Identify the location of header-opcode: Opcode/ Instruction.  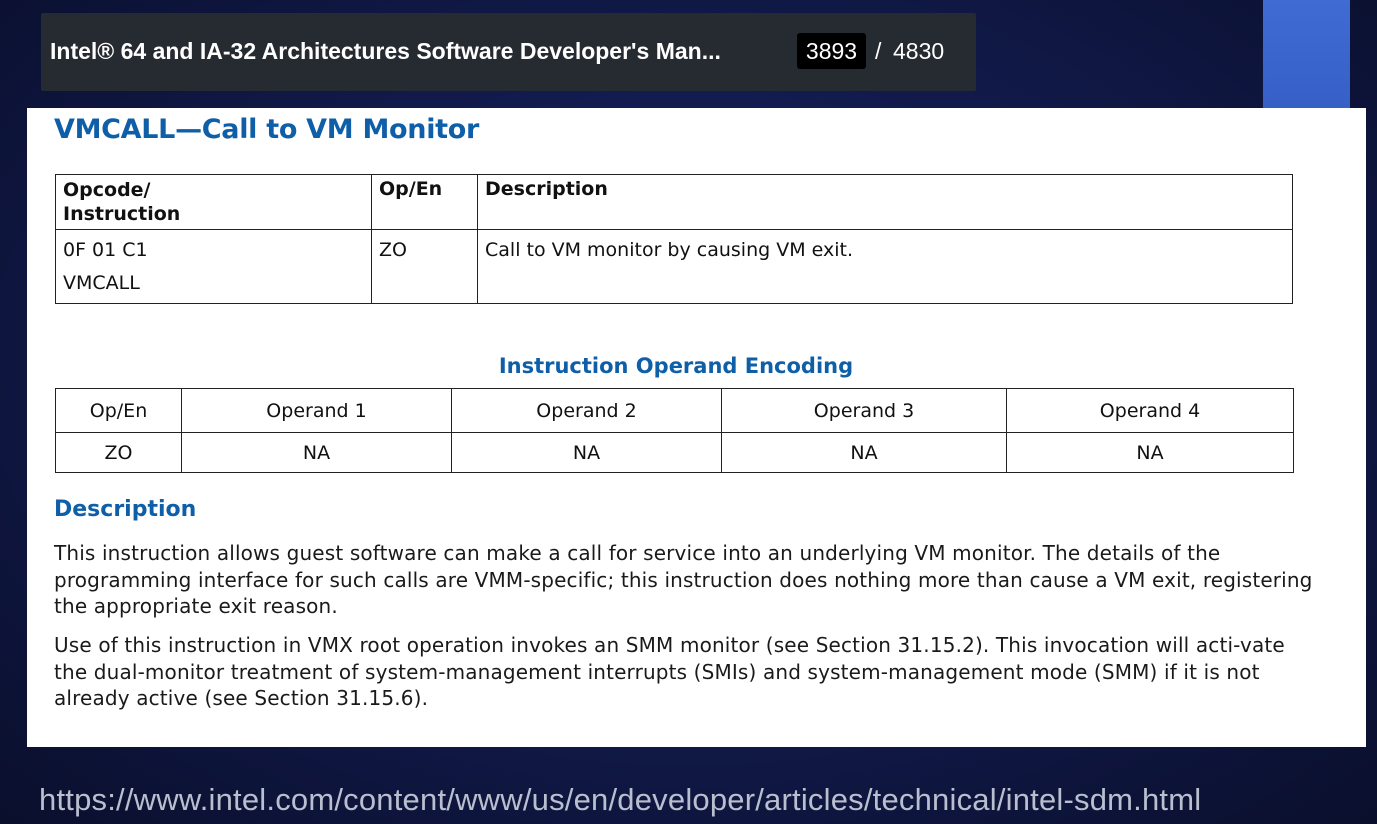
(213, 202).